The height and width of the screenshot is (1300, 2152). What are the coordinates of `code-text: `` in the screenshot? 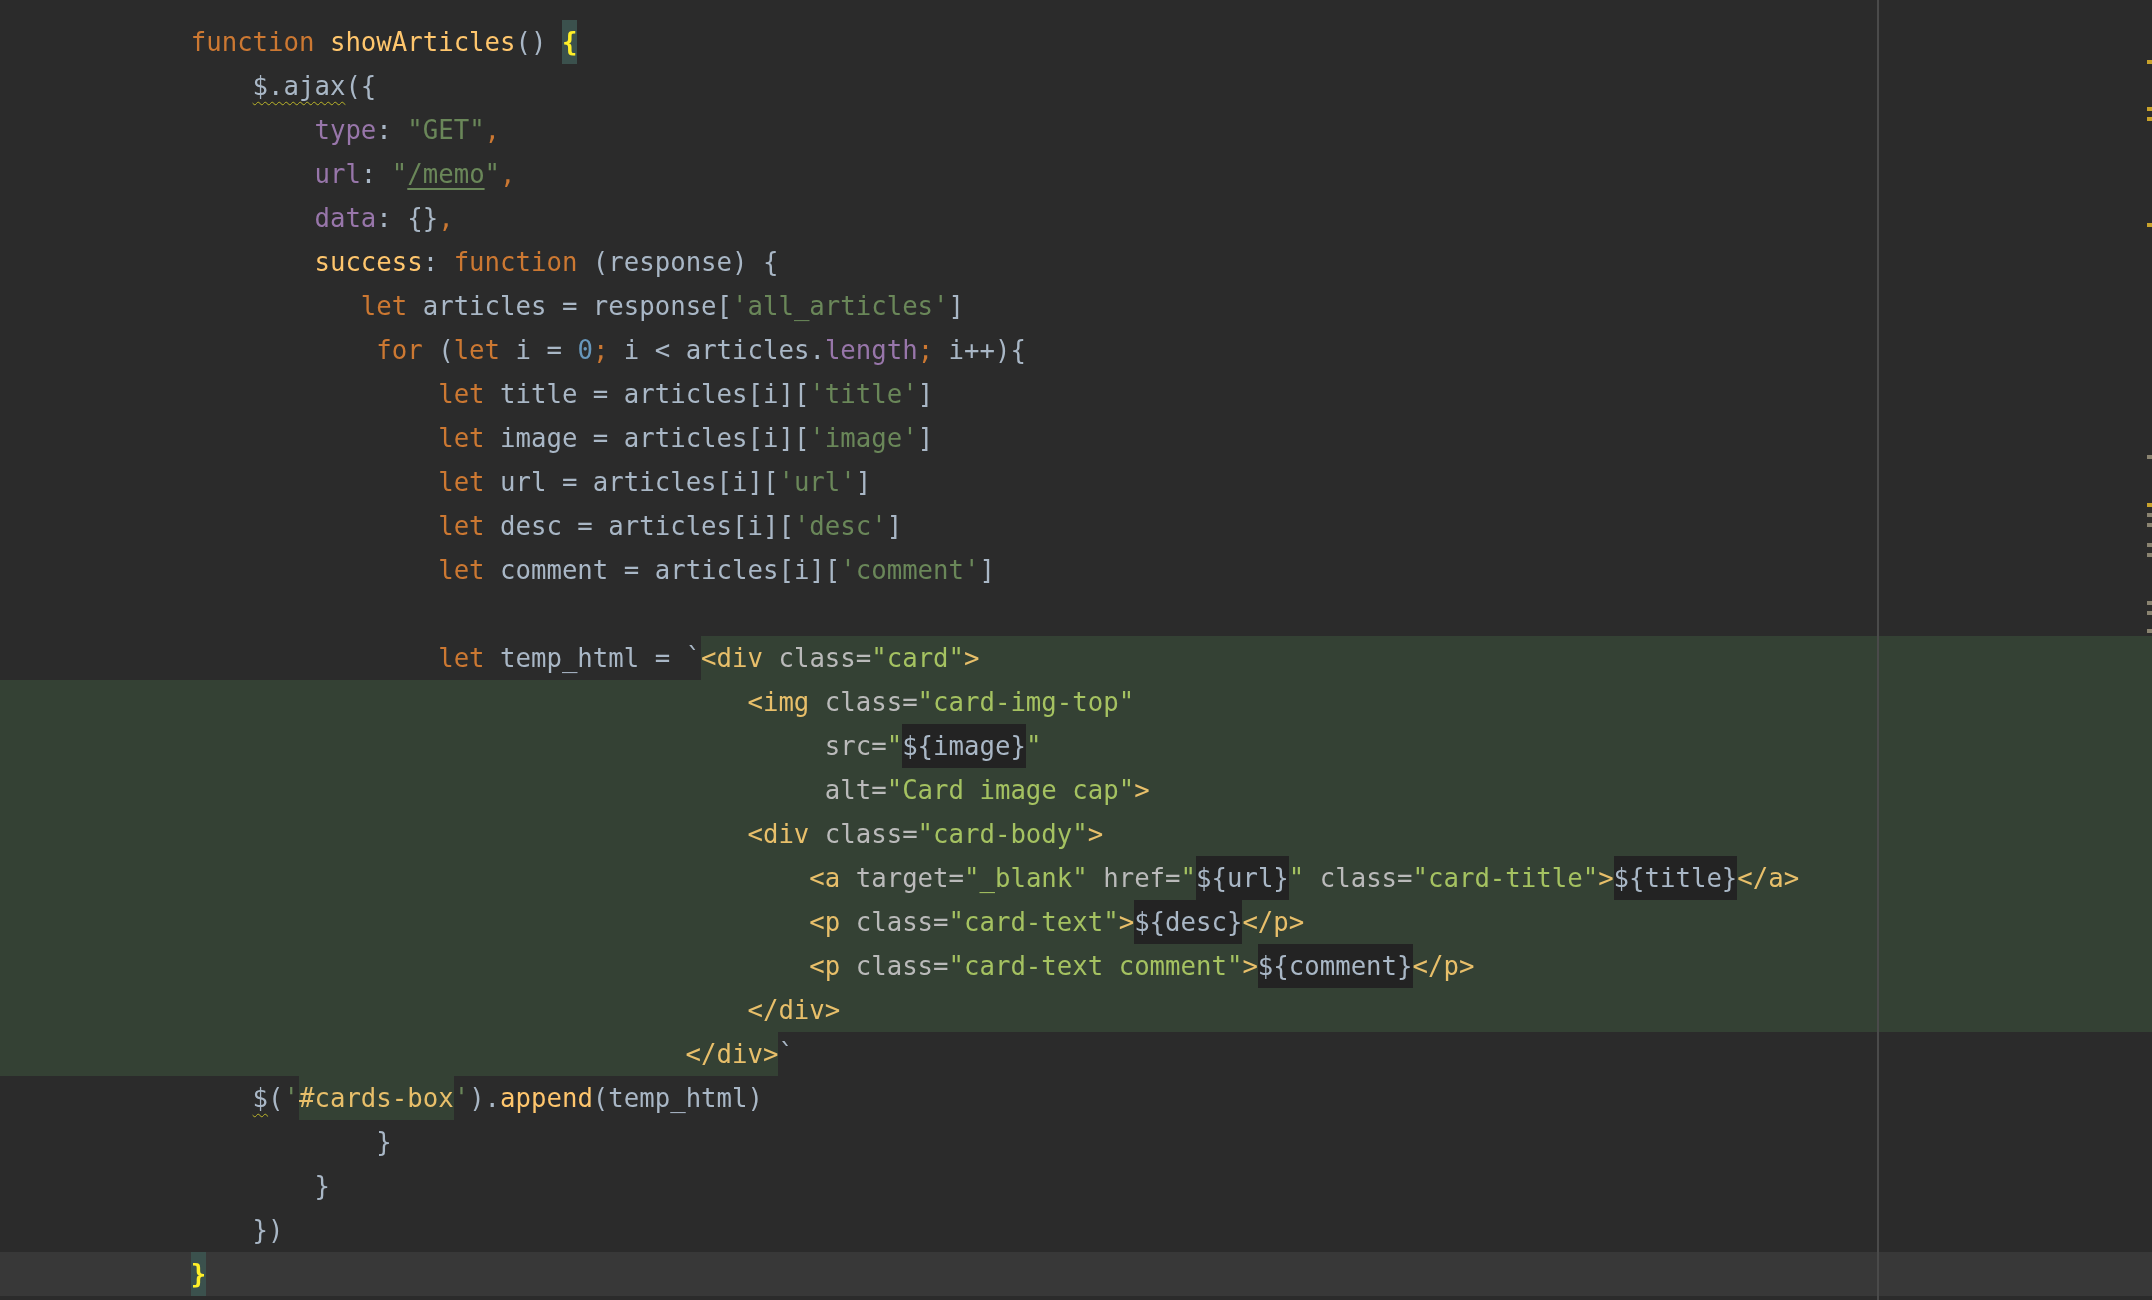 It's located at (786, 1054).